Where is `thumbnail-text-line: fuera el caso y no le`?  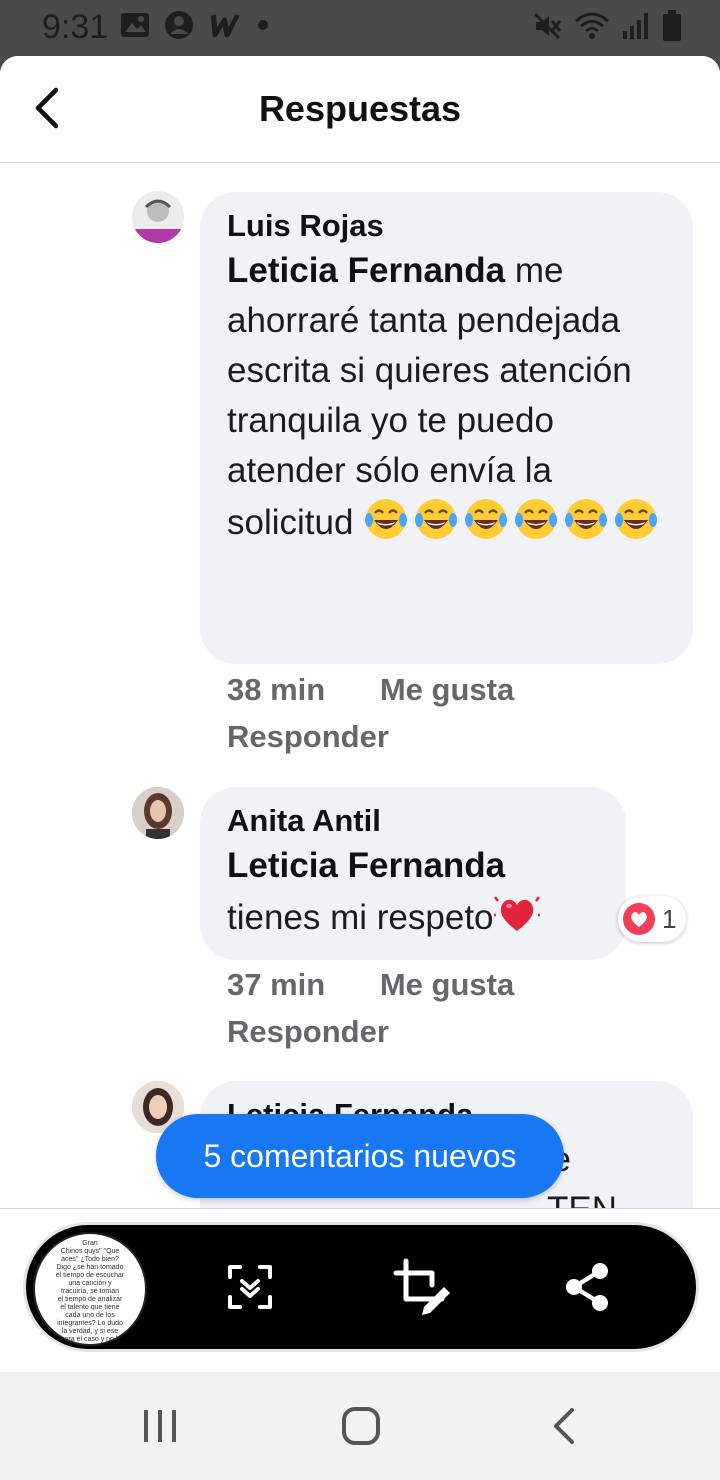
thumbnail-text-line: fuera el caso y no le is located at coordinates (90, 1339).